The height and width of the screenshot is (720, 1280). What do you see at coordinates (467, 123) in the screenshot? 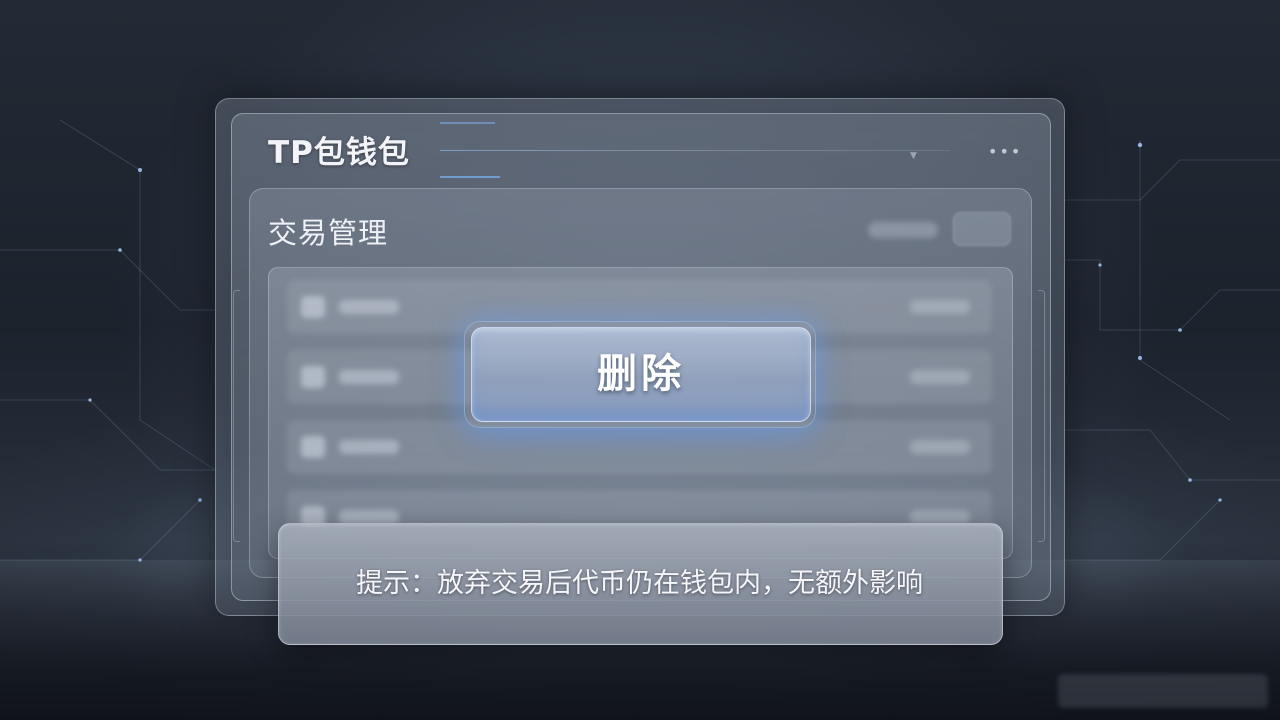
I see `header-accent-line-top` at bounding box center [467, 123].